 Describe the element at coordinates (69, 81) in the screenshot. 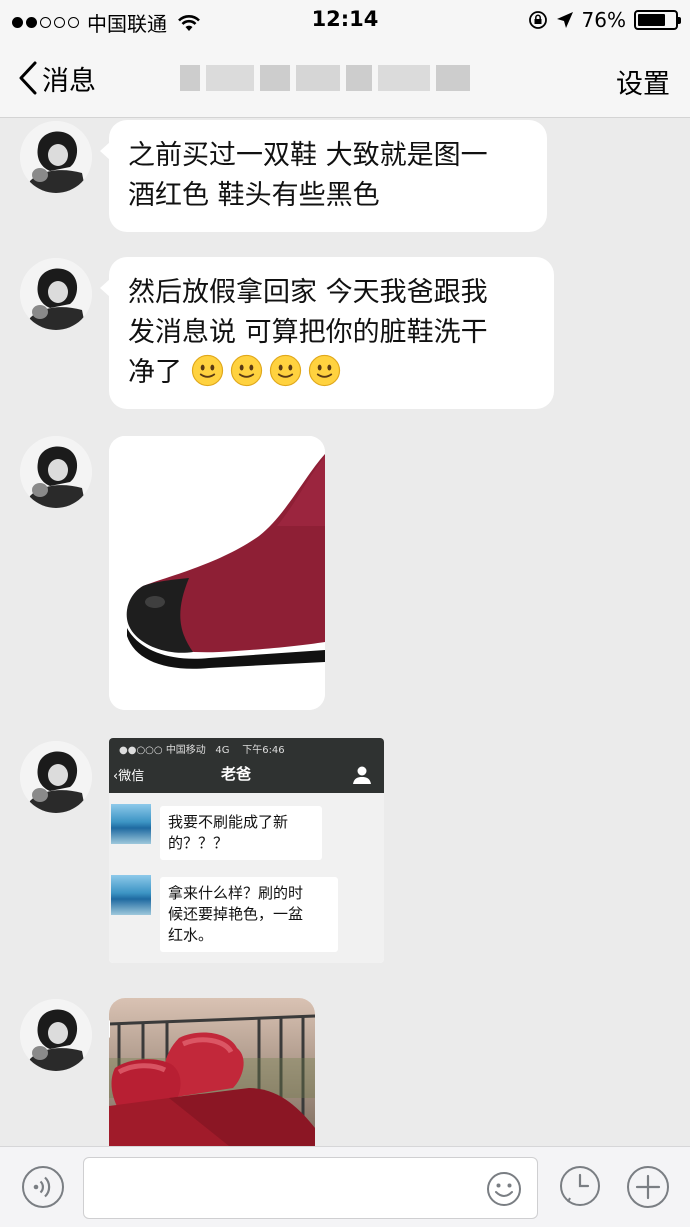

I see `back-label: 消息` at that location.